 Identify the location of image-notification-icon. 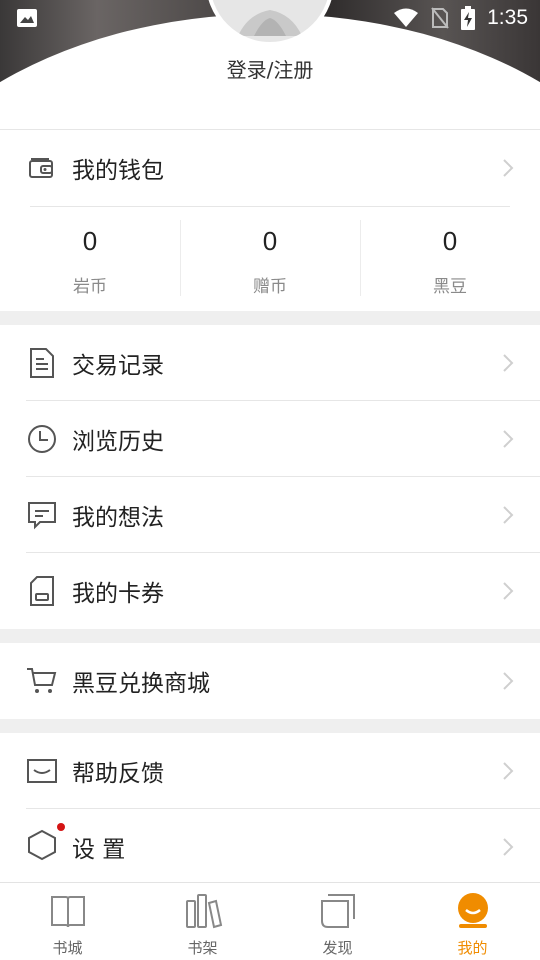
(27, 18).